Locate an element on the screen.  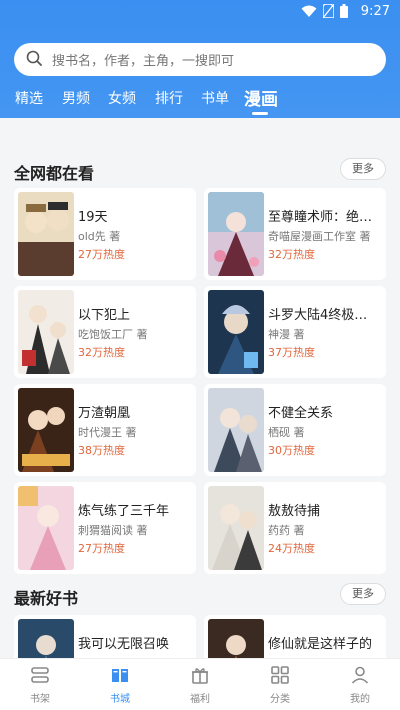
book-title: 19天 is located at coordinates (93, 217).